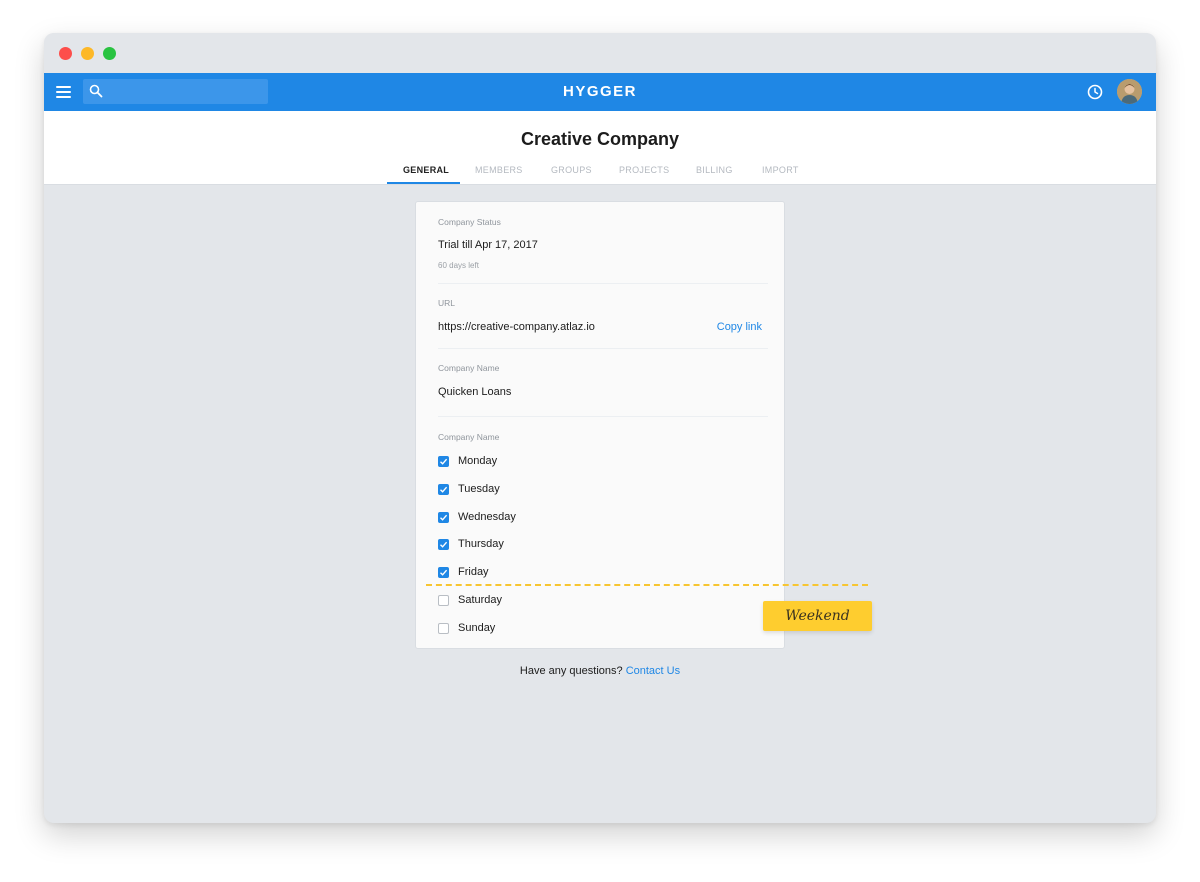  What do you see at coordinates (487, 517) in the screenshot?
I see `day-label: Wednesday` at bounding box center [487, 517].